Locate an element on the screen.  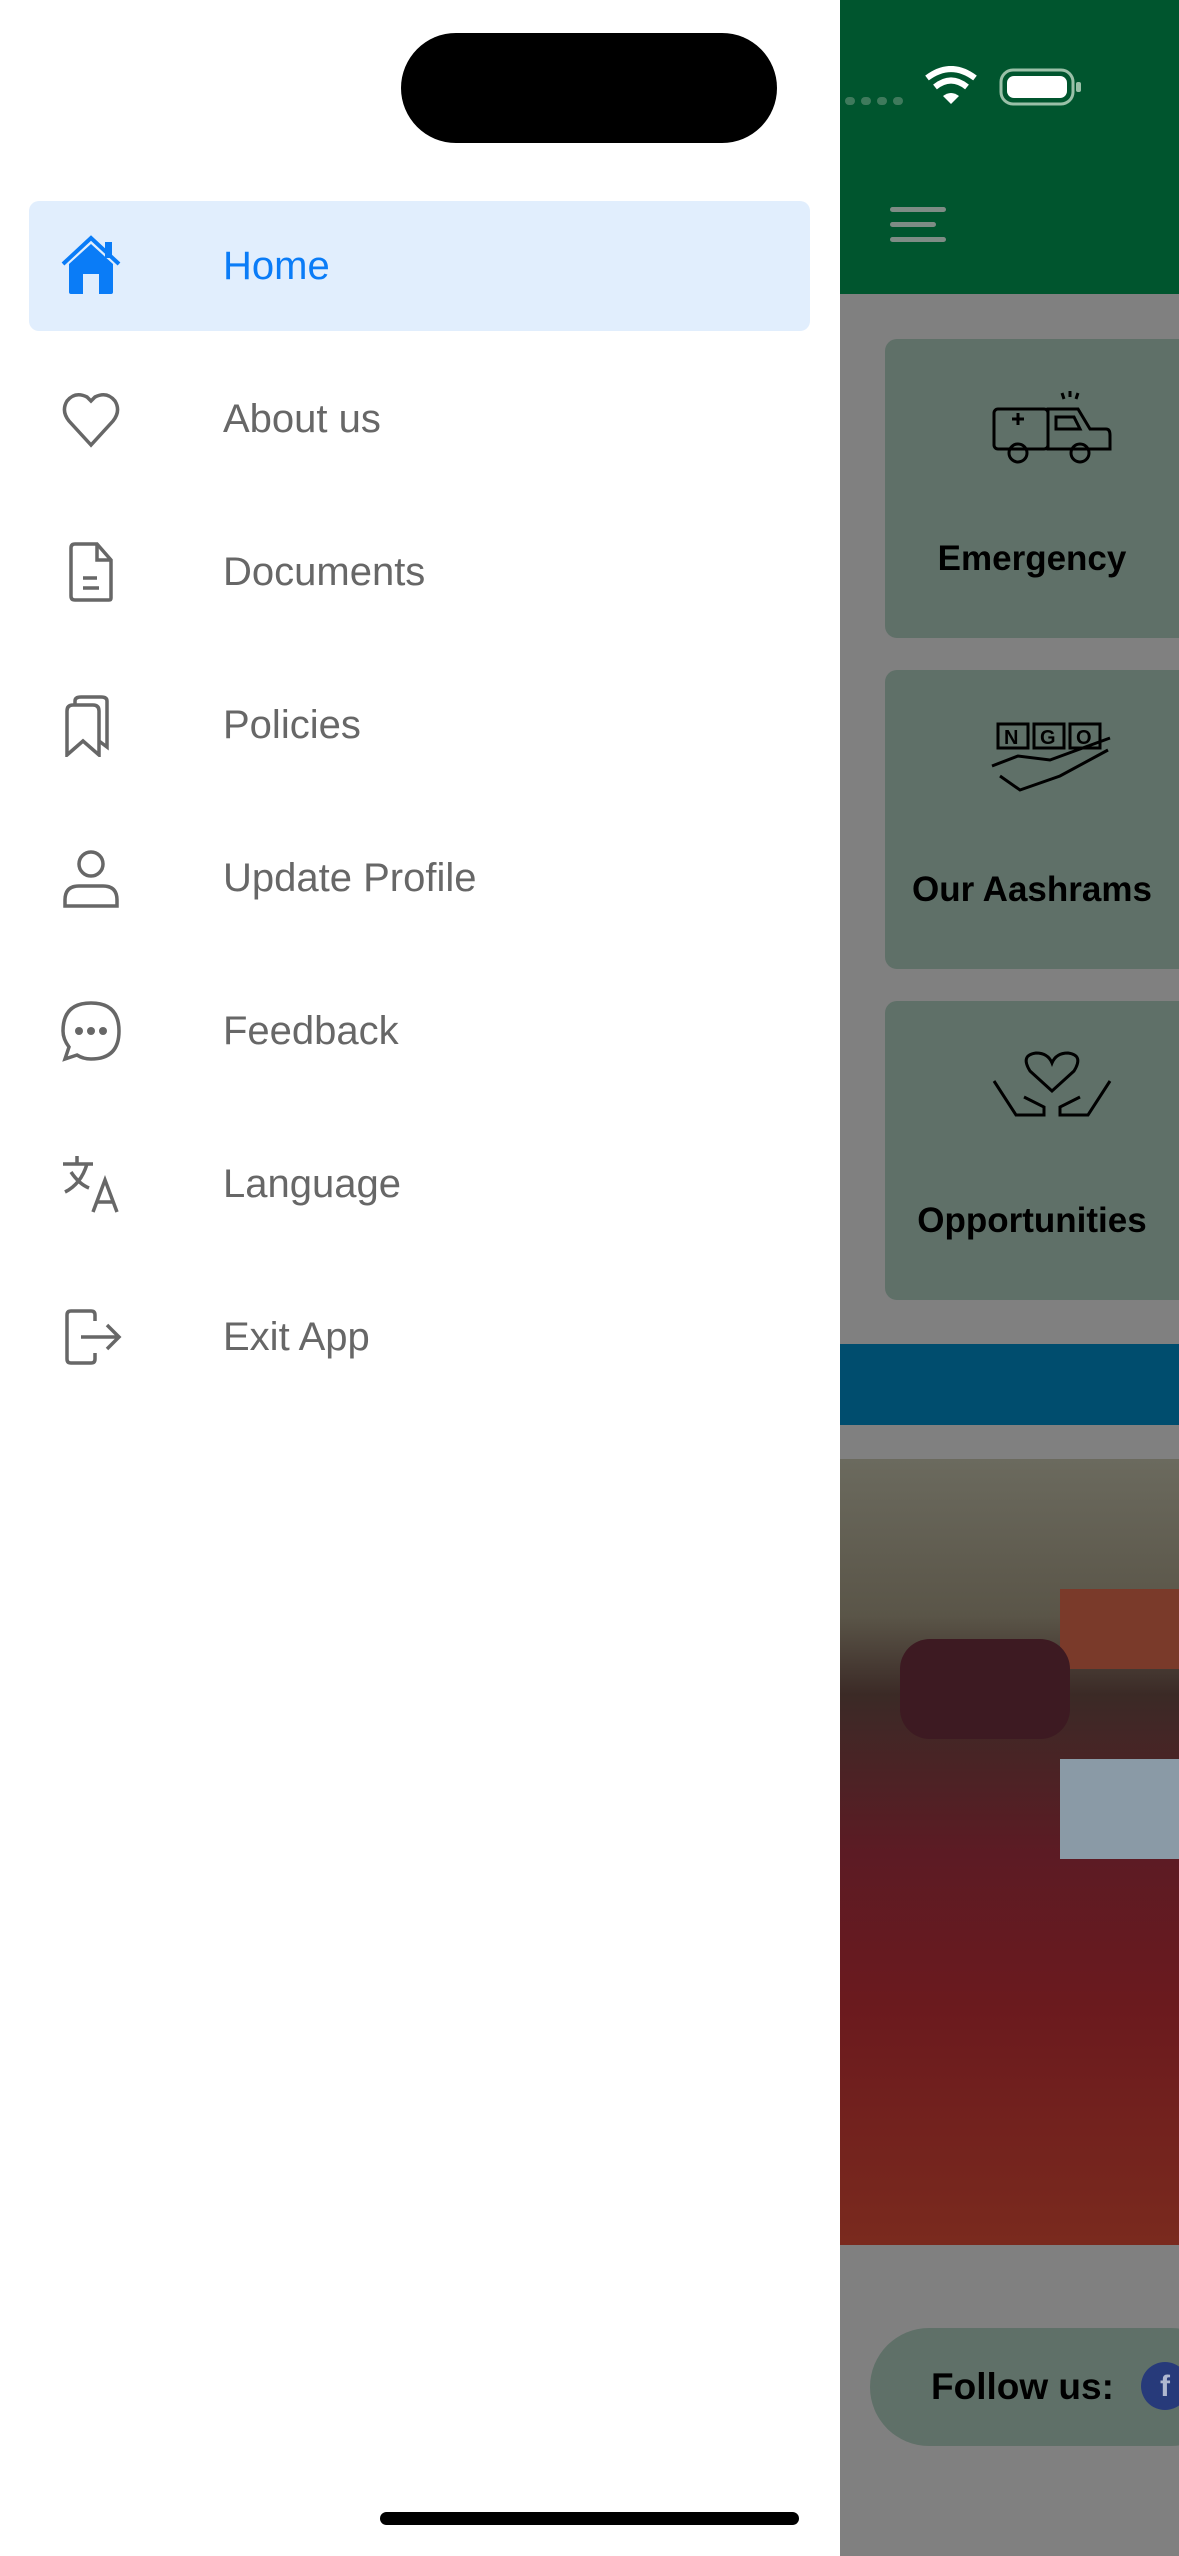
follow-us-label: Follow us: is located at coordinates (1022, 2386).